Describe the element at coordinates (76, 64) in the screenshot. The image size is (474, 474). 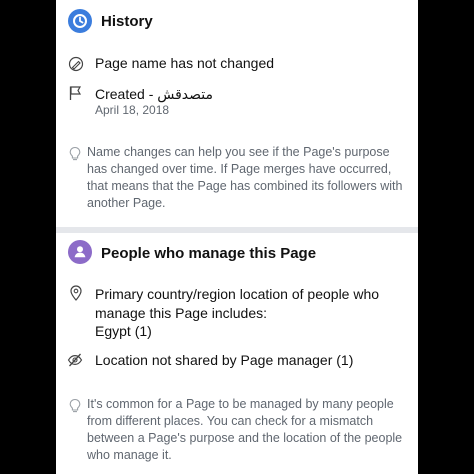
I see `edit-icon` at that location.